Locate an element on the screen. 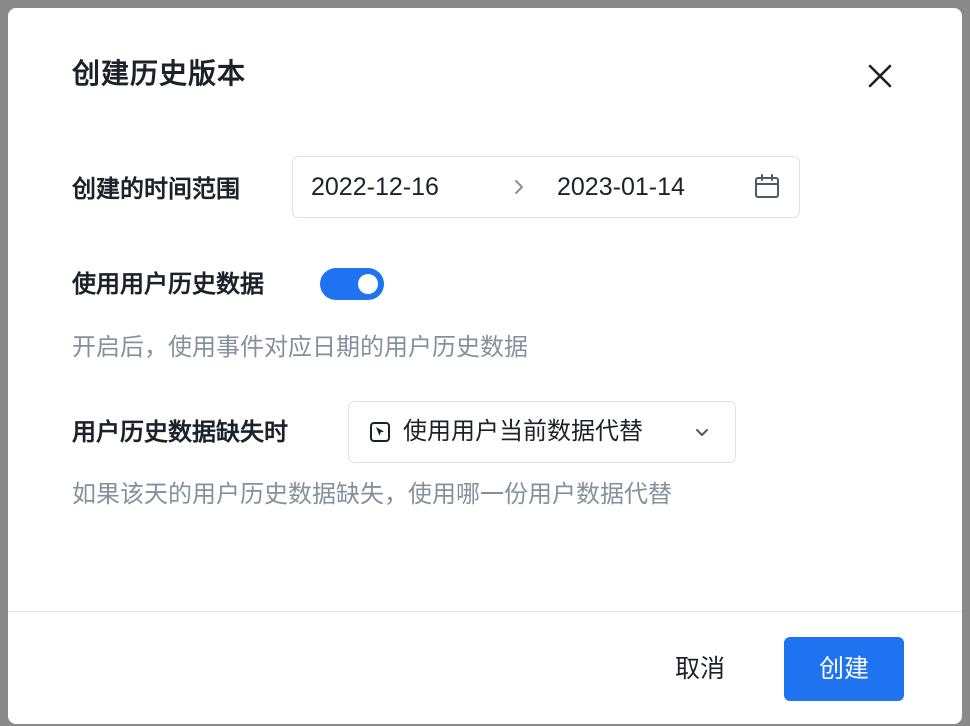 The image size is (970, 726). user-history-hint: 开启后，使用事件对应日期的用户历史数据 is located at coordinates (300, 347).